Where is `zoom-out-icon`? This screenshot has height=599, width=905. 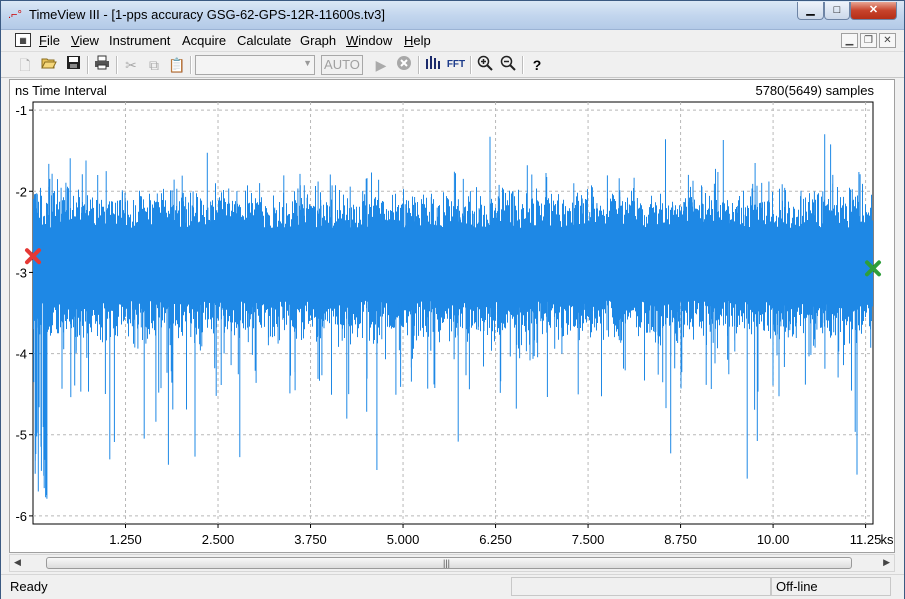
zoom-out-icon is located at coordinates (508, 65).